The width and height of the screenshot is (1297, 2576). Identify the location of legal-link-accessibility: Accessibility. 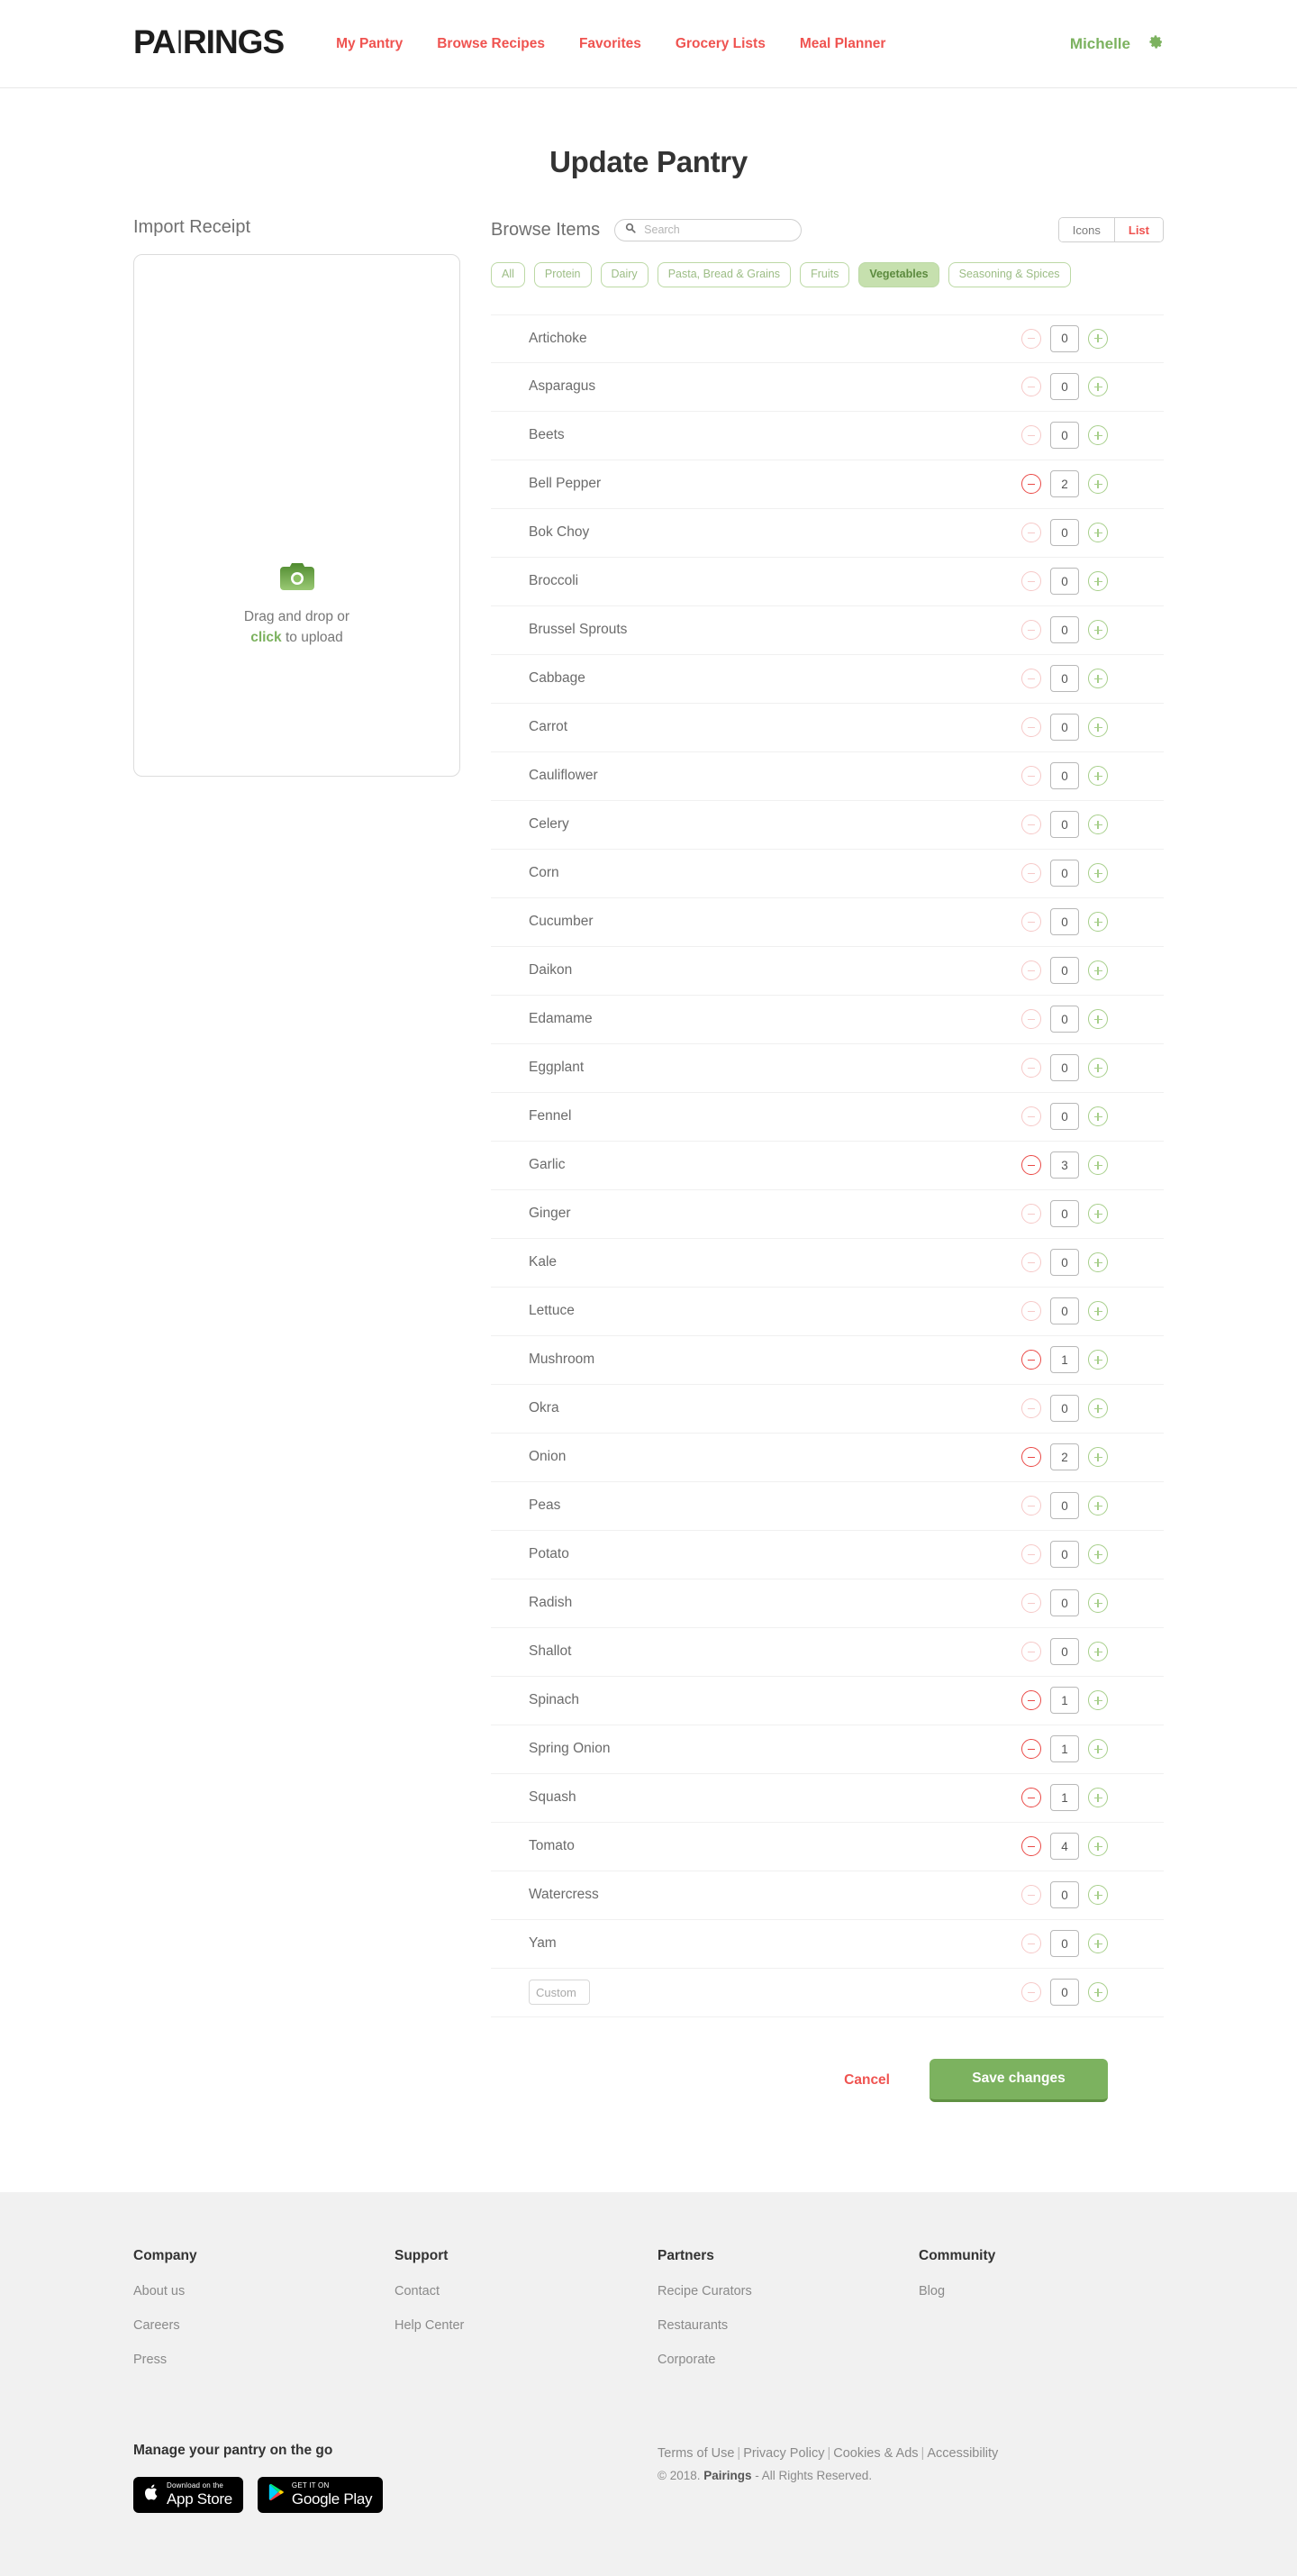
(962, 2453).